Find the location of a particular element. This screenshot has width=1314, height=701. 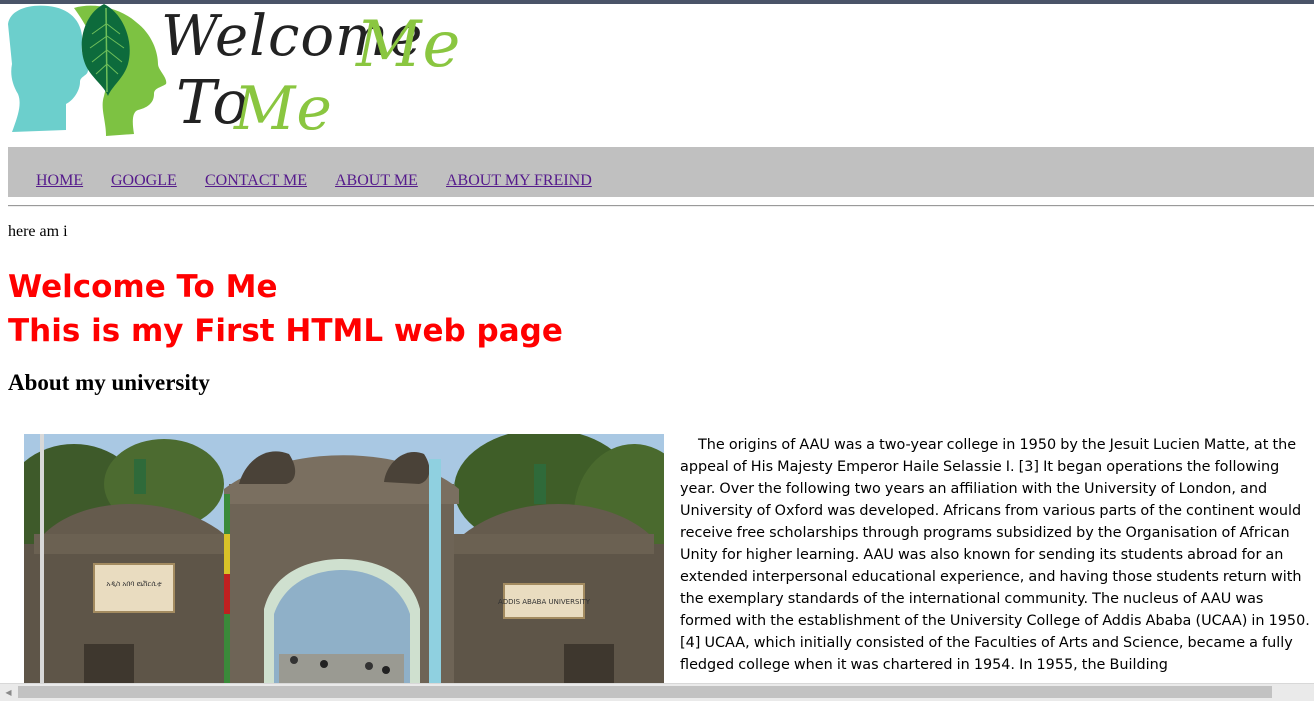

scroll-left-arrow-icon: ◀ is located at coordinates (8, 692).